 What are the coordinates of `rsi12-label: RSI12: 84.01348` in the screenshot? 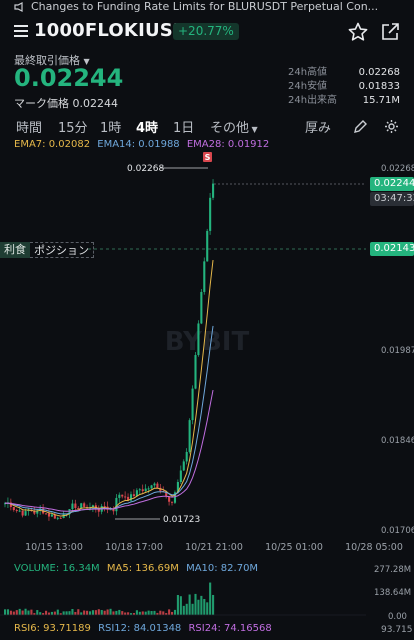 It's located at (140, 628).